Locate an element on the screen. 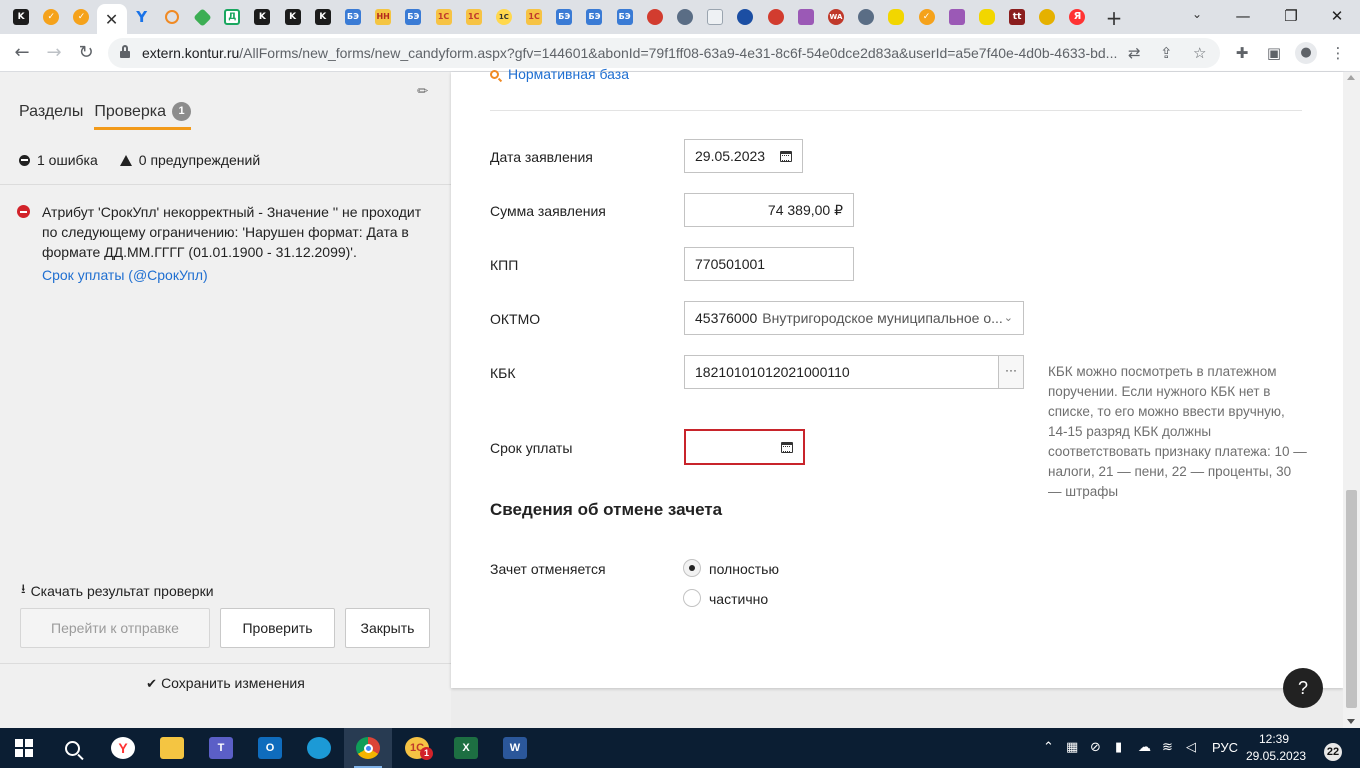 This screenshot has width=1360, height=768. taskbar-word: W is located at coordinates (515, 748).